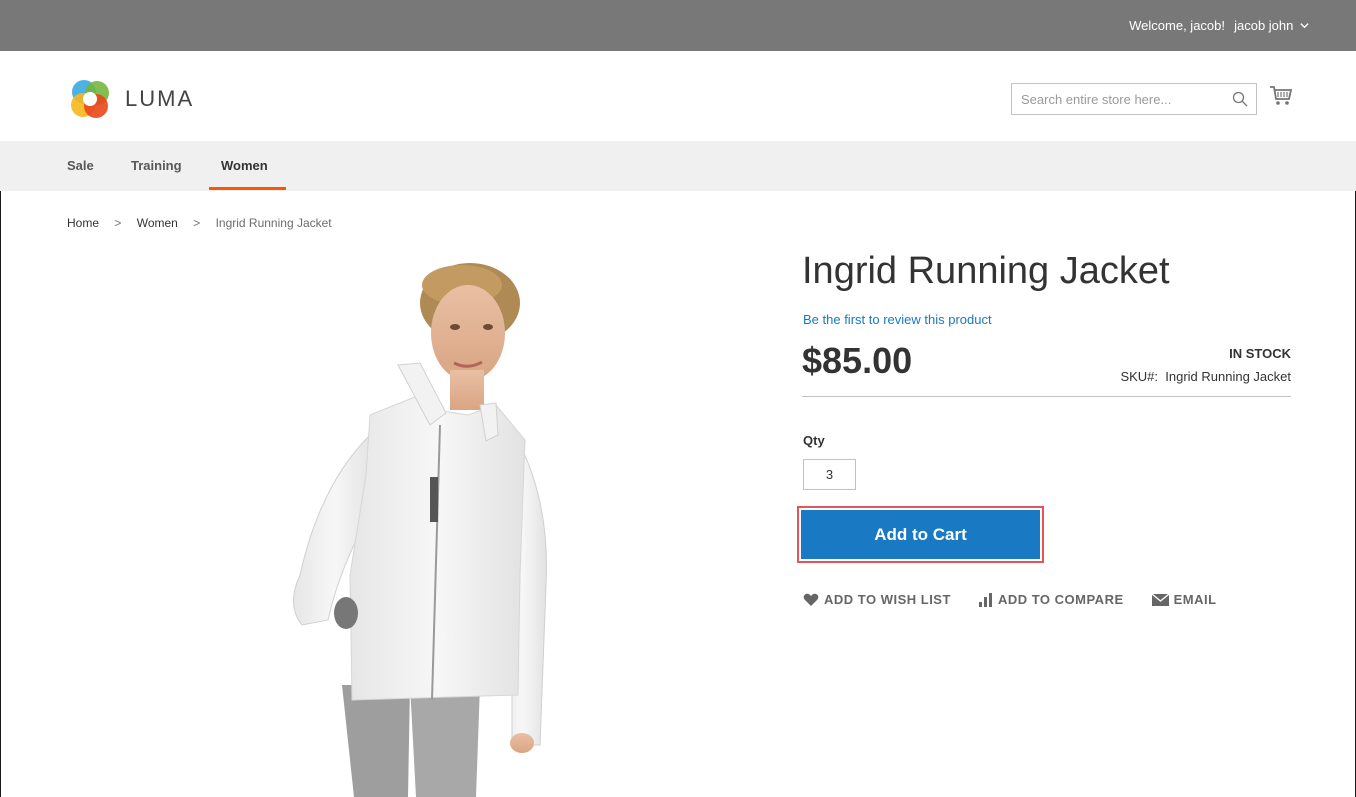 Image resolution: width=1356 pixels, height=797 pixels. What do you see at coordinates (1228, 376) in the screenshot?
I see `sku-value: Ingrid Running Jacket` at bounding box center [1228, 376].